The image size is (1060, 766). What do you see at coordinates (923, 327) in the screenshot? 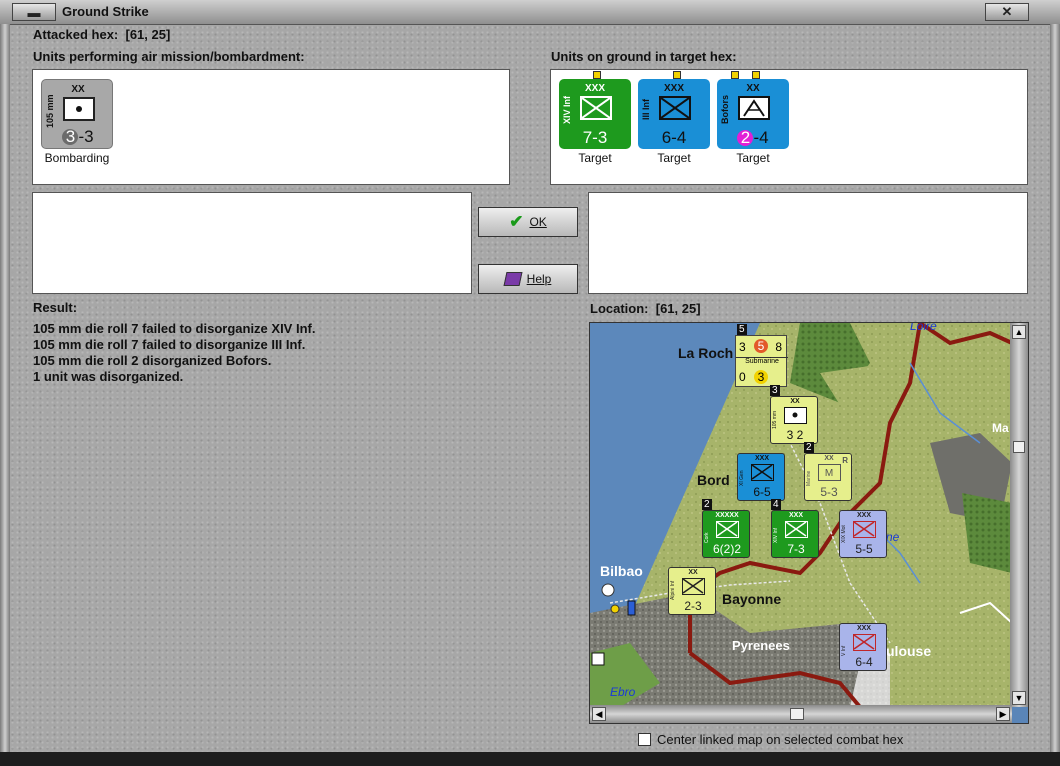
I see `map-river-label: Loire` at bounding box center [923, 327].